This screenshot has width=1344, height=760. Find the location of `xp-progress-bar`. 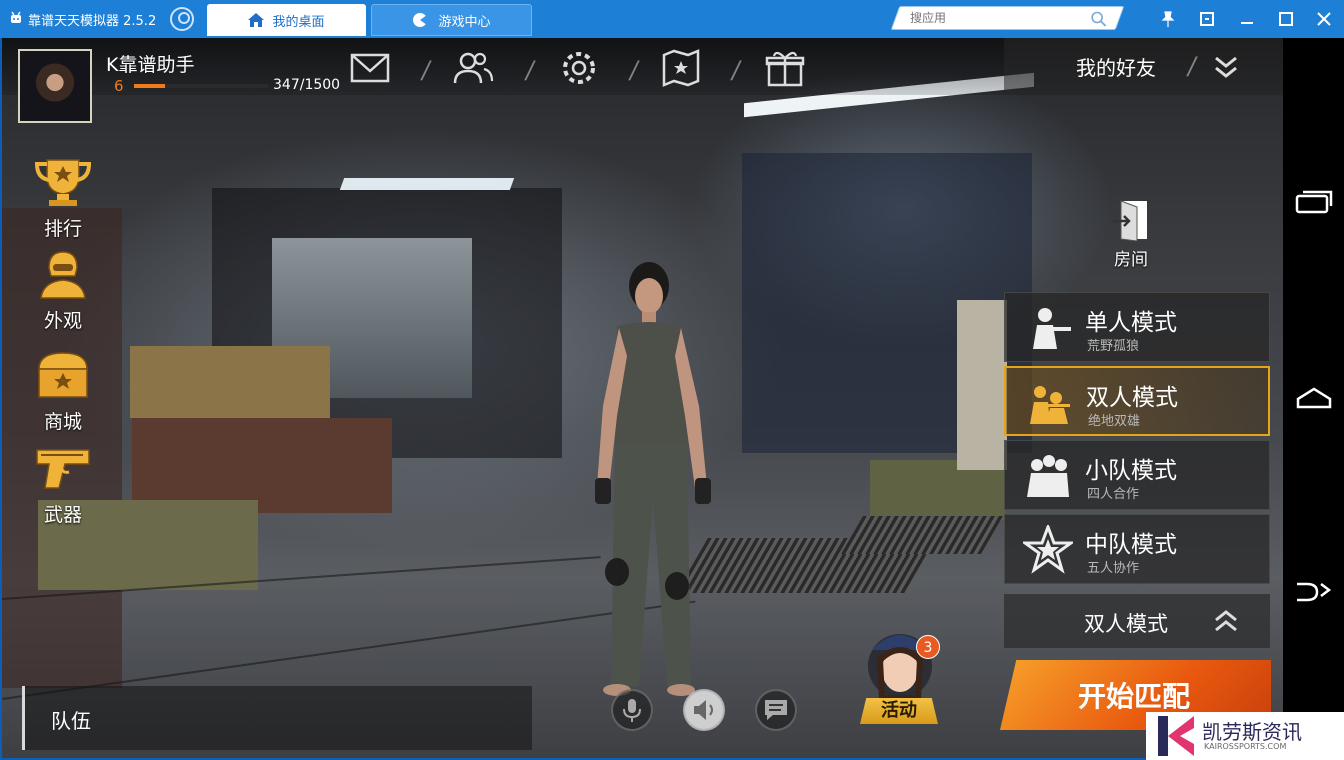

xp-progress-bar is located at coordinates (201, 86).